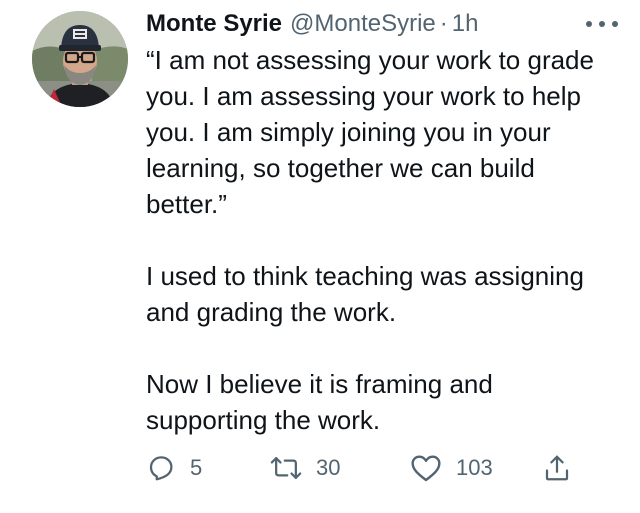 This screenshot has height=513, width=640. I want to click on reply-button: 5, so click(174, 468).